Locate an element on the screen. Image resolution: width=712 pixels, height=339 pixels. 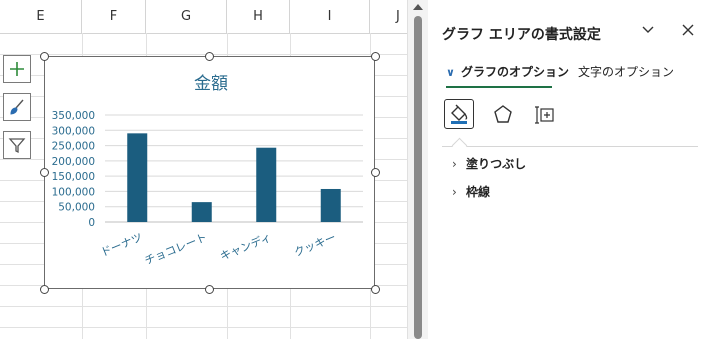
effects-button is located at coordinates (503, 114).